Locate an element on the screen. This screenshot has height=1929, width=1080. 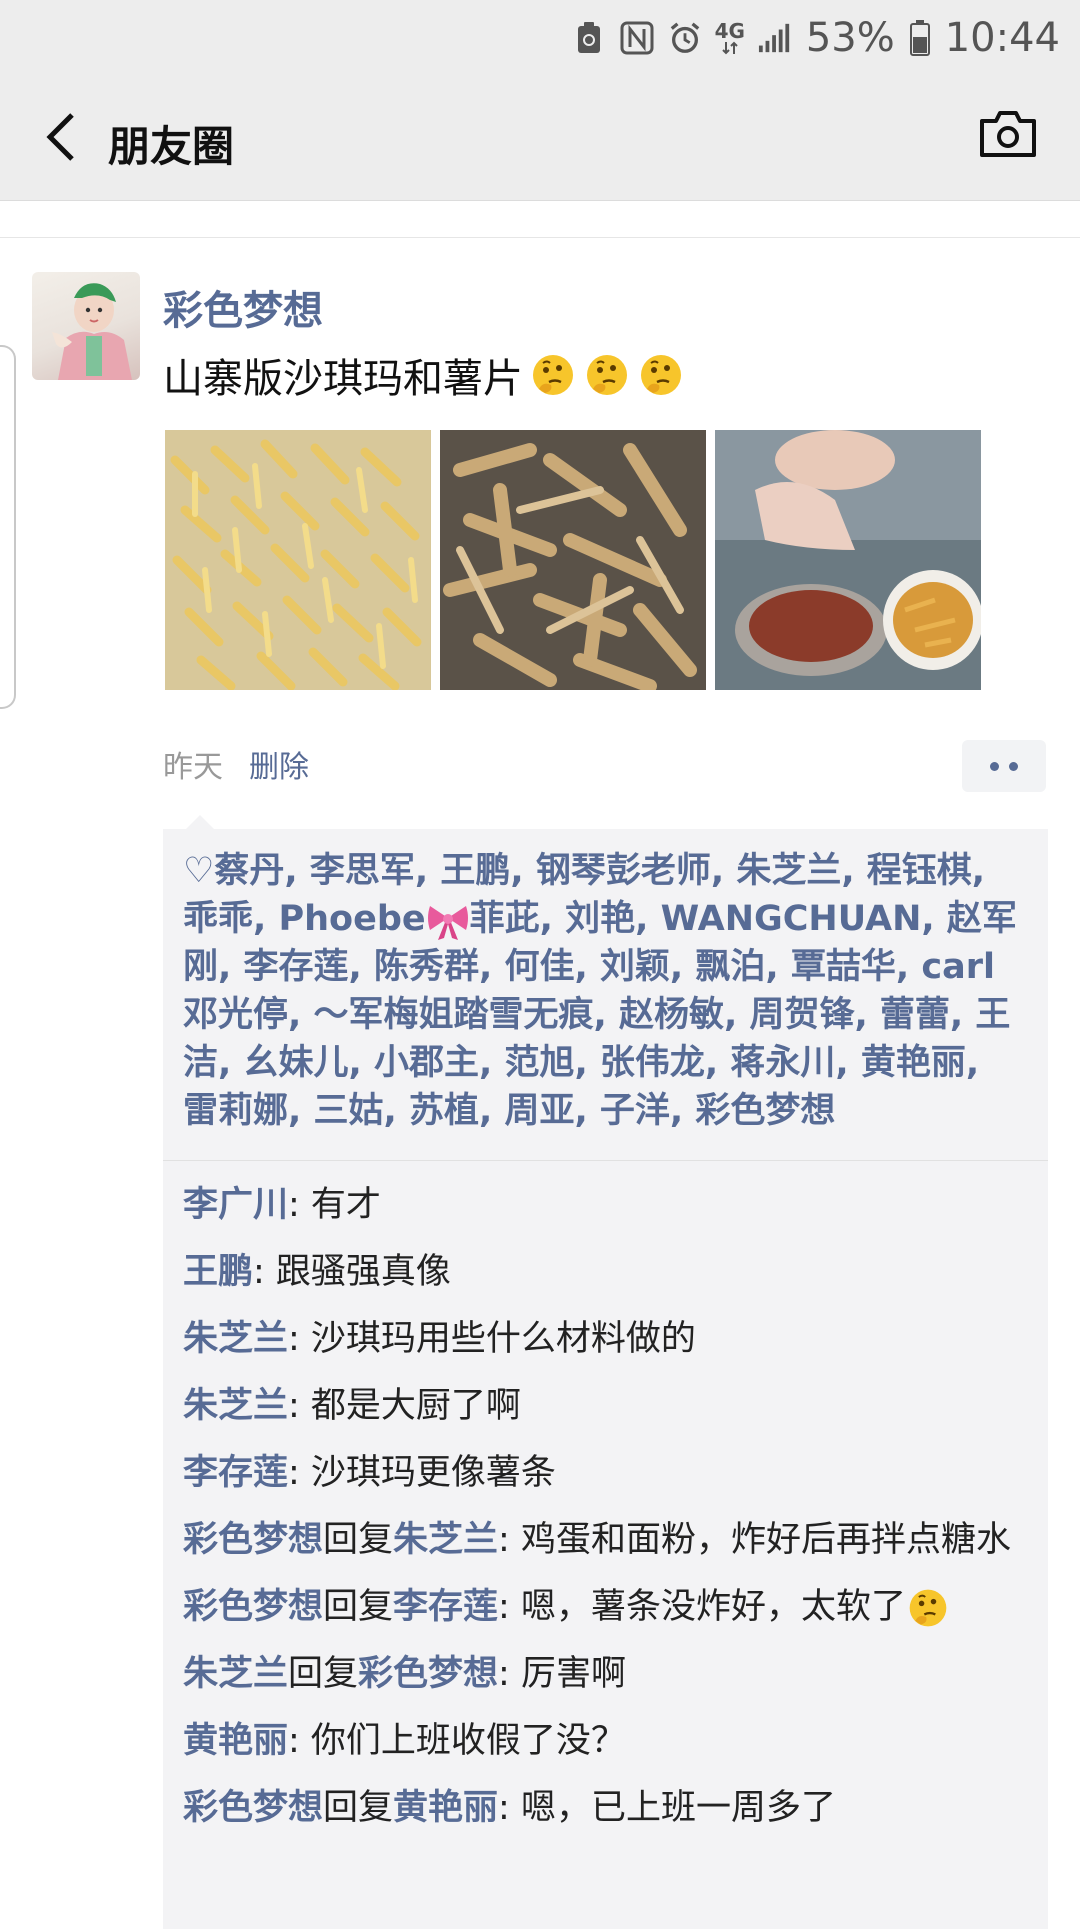
comment-author: 王鹏 is located at coordinates (218, 1272).